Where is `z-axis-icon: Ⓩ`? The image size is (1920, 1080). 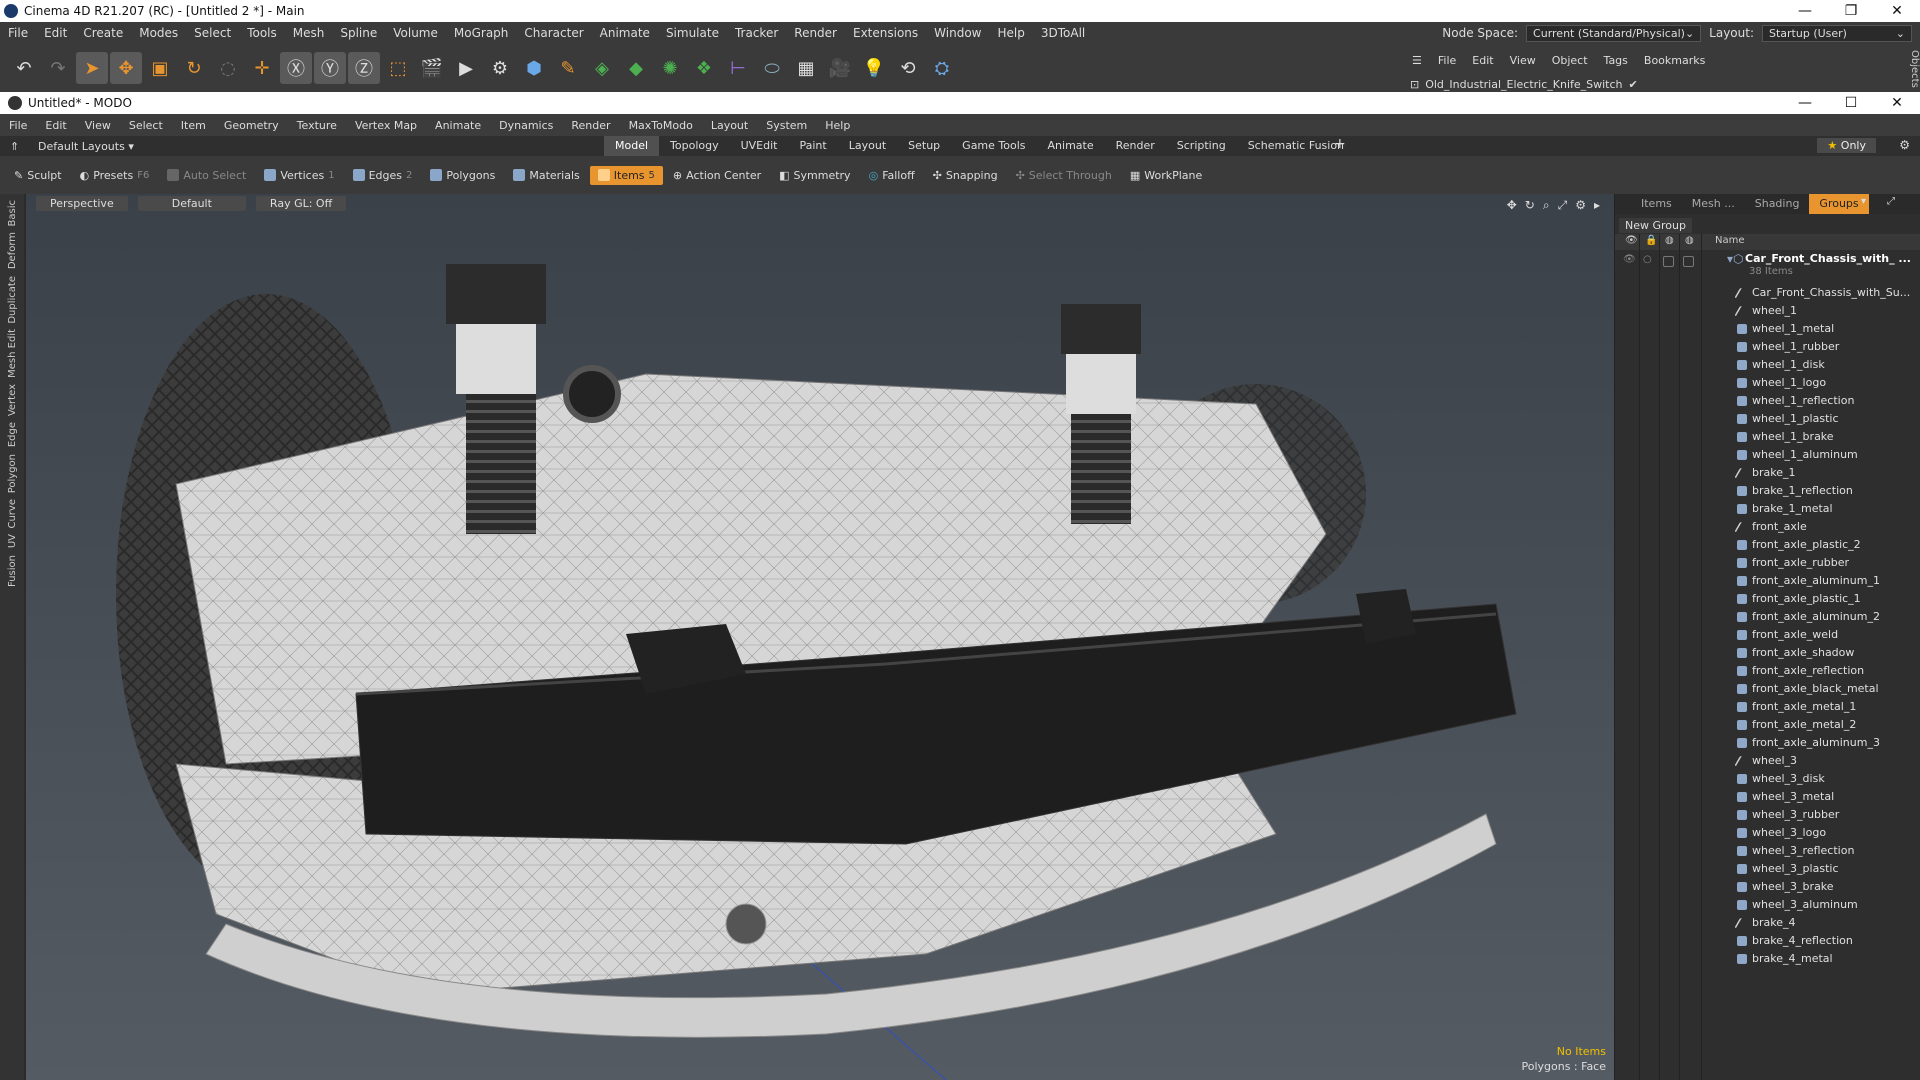
z-axis-icon: Ⓩ is located at coordinates (364, 68).